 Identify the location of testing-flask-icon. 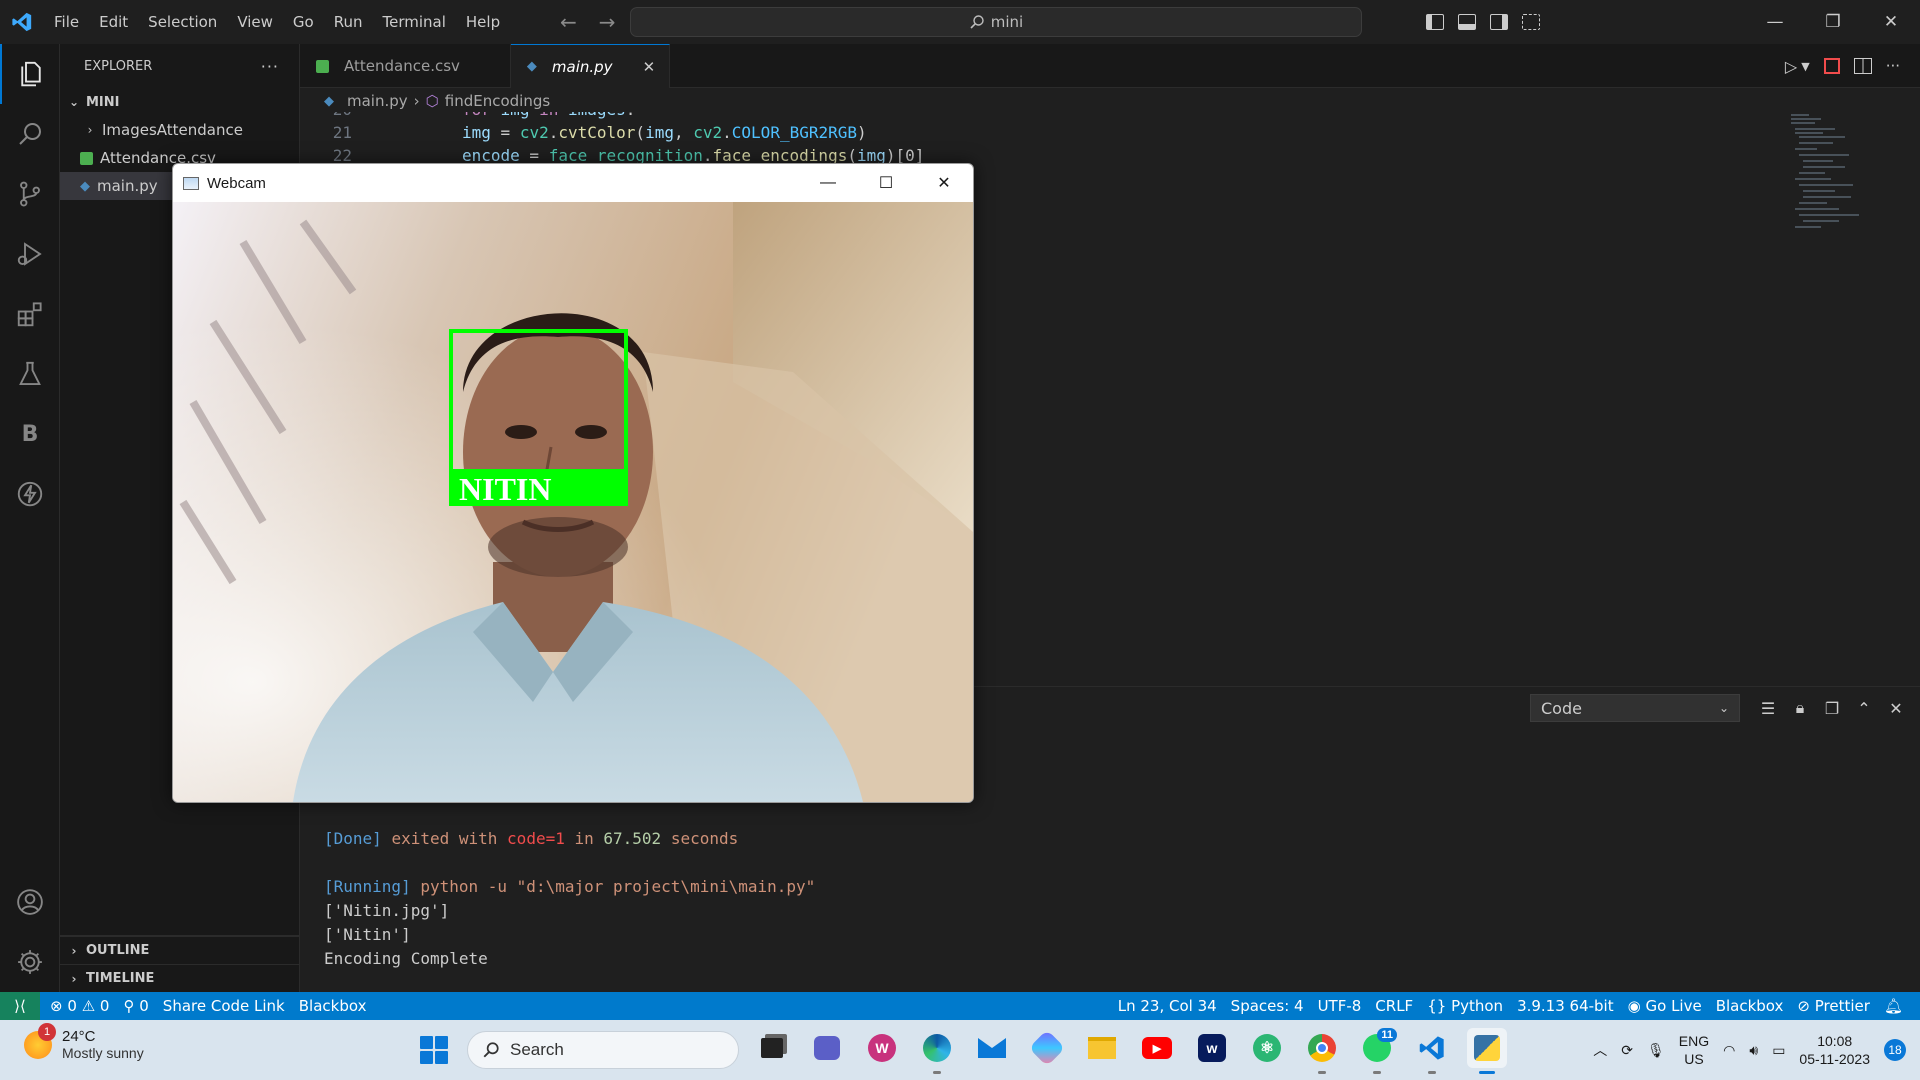
(30, 374).